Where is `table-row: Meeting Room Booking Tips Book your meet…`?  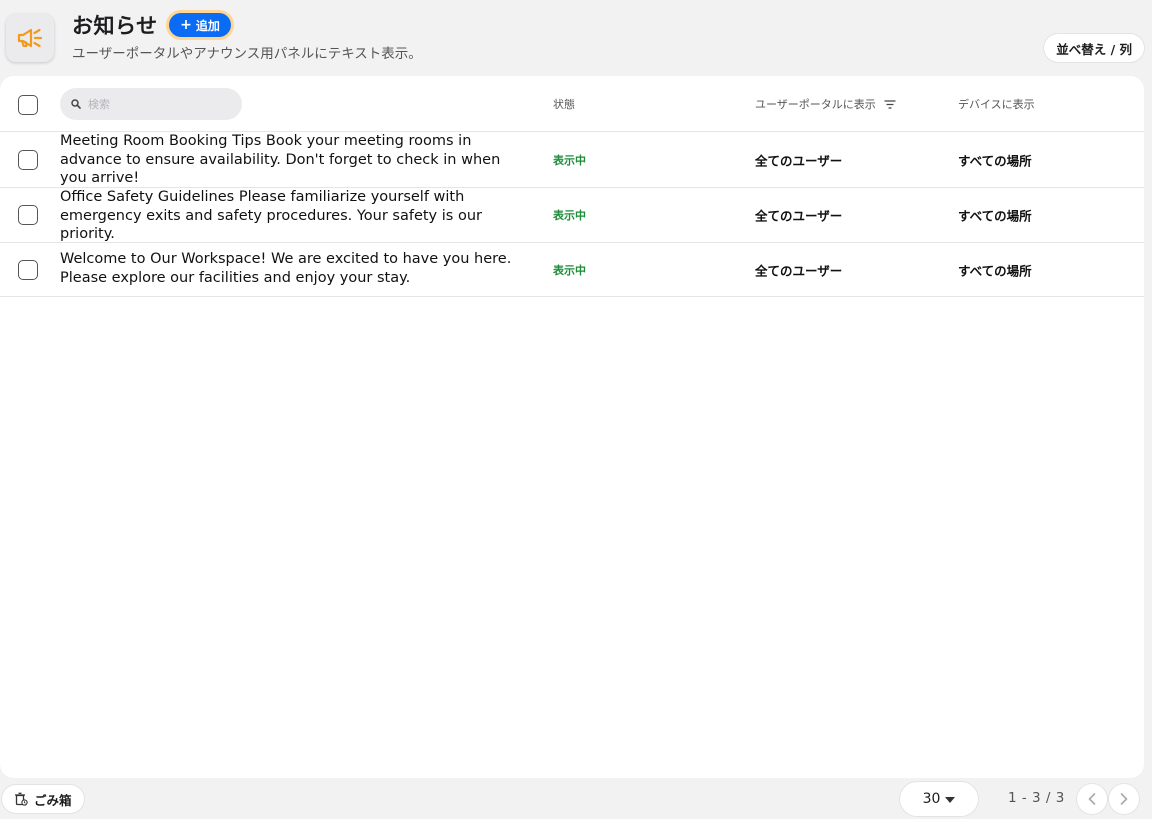 table-row: Meeting Room Booking Tips Book your meet… is located at coordinates (572, 160).